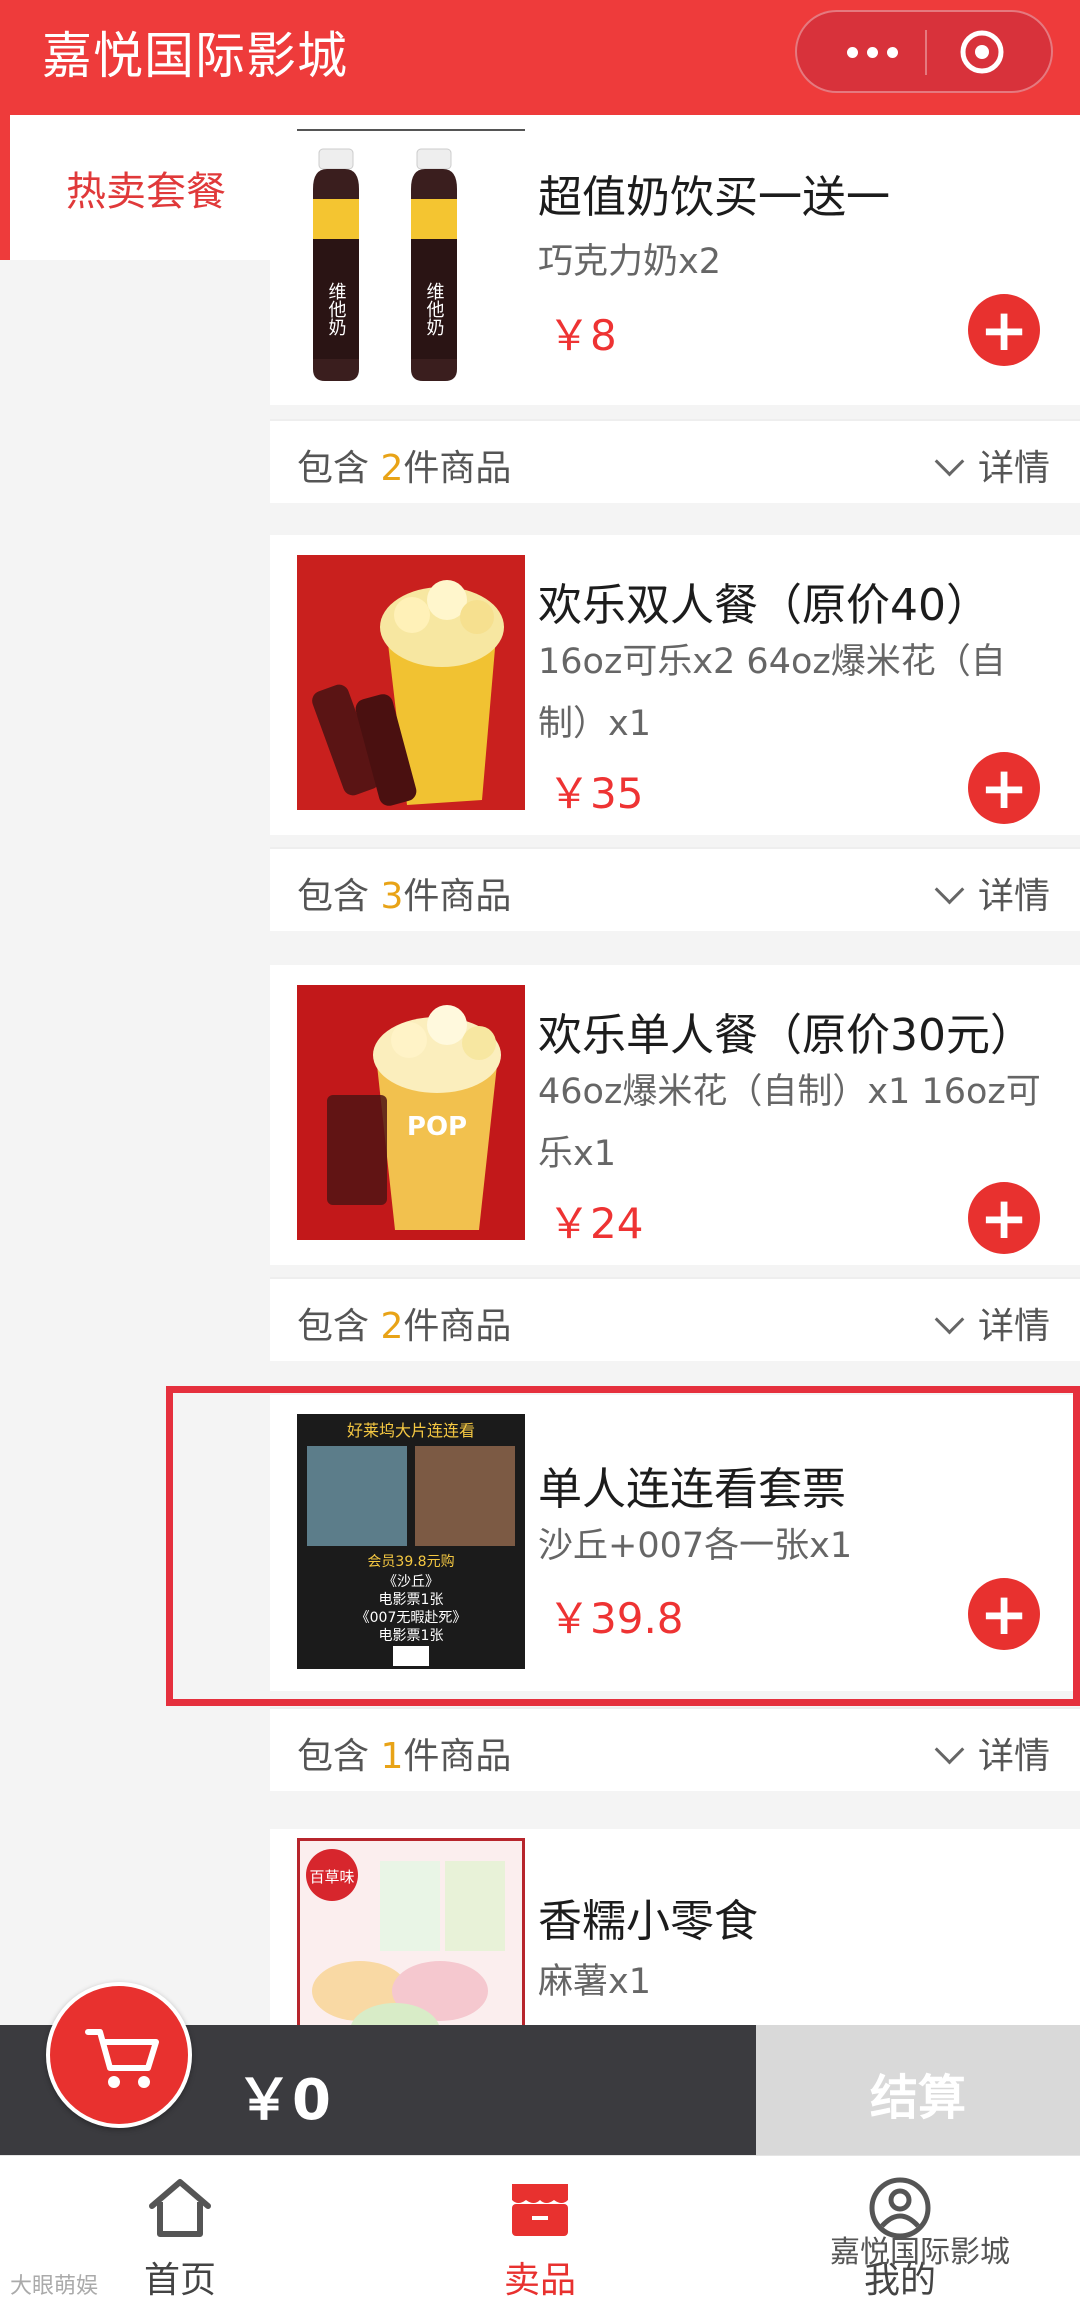 The height and width of the screenshot is (2304, 1080). What do you see at coordinates (917, 2098) in the screenshot?
I see `checkout-label: 结算` at bounding box center [917, 2098].